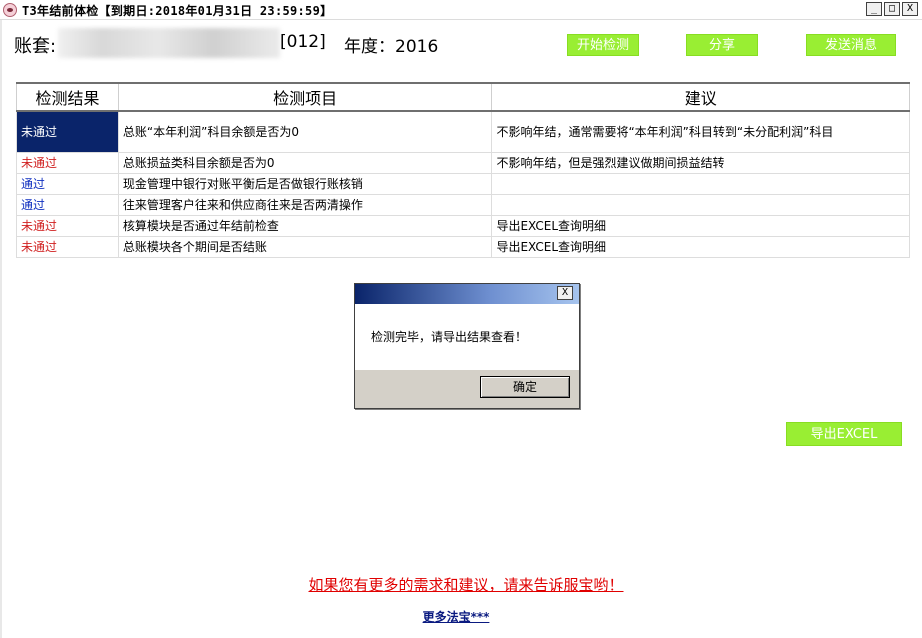 This screenshot has width=922, height=638. Describe the element at coordinates (305, 246) in the screenshot. I see `item-cell: 总账模块各个期间是否结账` at that location.